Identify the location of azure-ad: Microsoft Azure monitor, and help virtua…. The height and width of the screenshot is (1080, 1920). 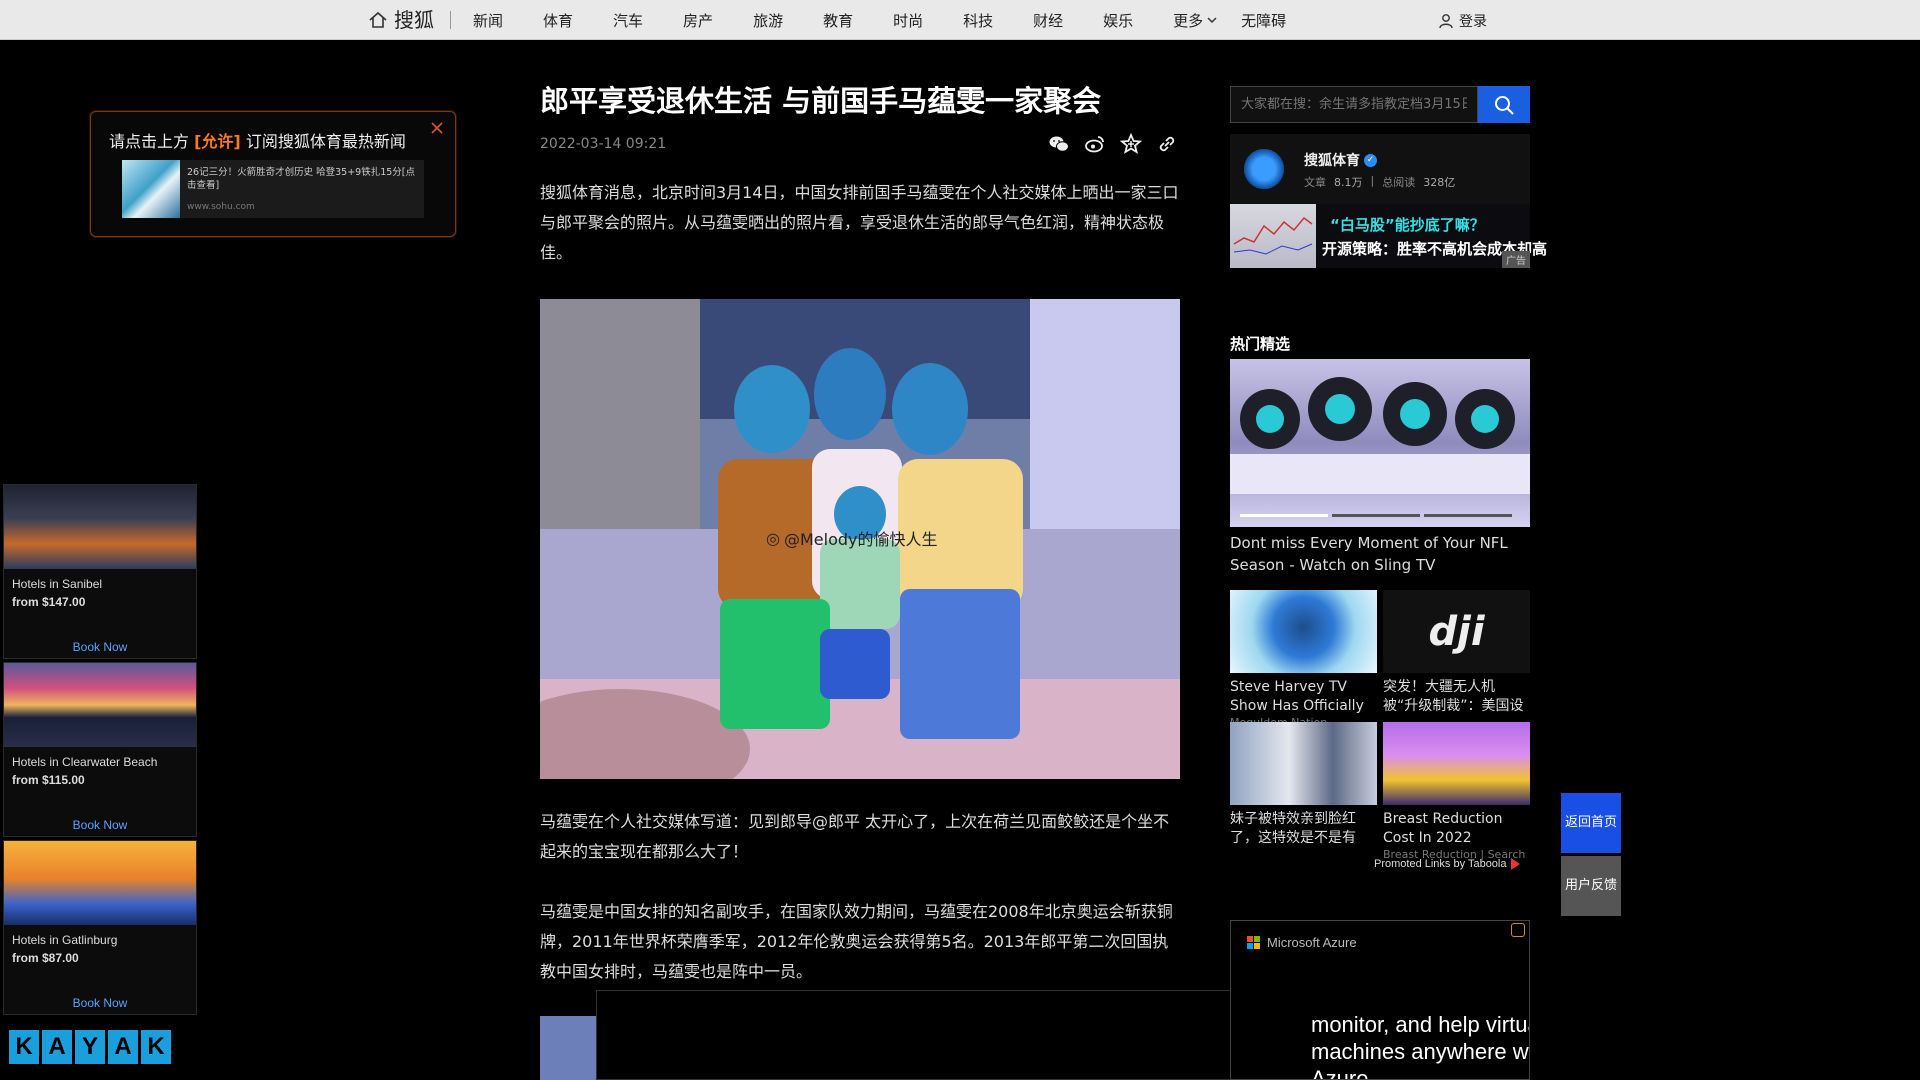
(1380, 1000).